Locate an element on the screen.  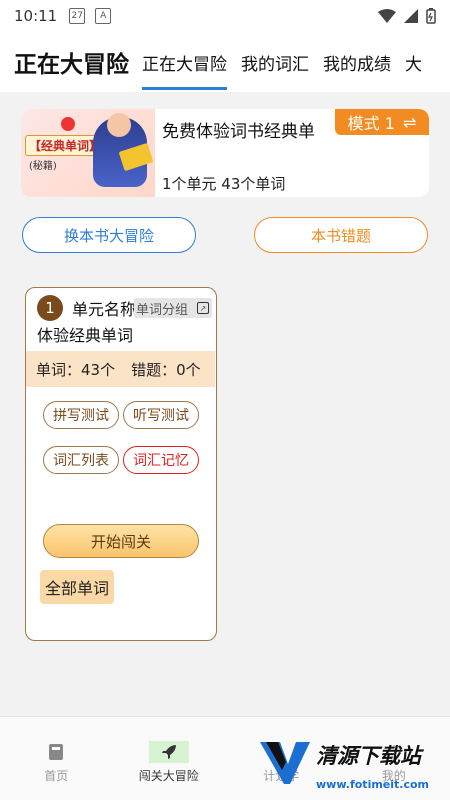
top-tabs: 正在大冒险 我的词汇 我的成绩 大 is located at coordinates (296, 62).